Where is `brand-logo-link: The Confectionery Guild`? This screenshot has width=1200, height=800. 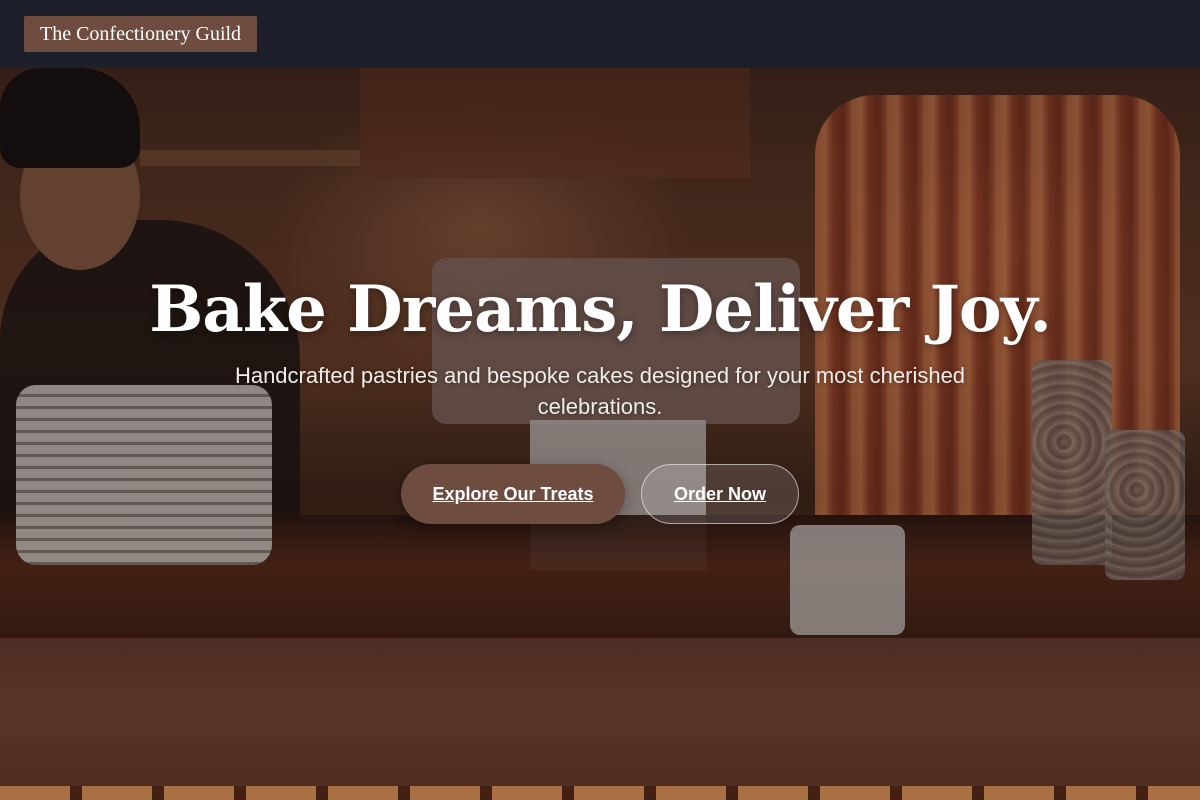
brand-logo-link: The Confectionery Guild is located at coordinates (141, 34).